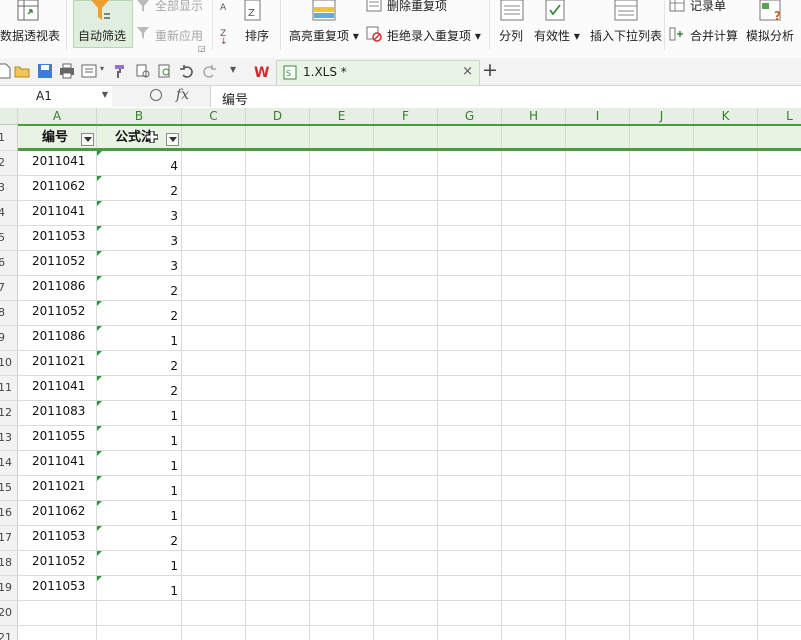  Describe the element at coordinates (105, 94) in the screenshot. I see `chevron-down-icon: ▼` at that location.